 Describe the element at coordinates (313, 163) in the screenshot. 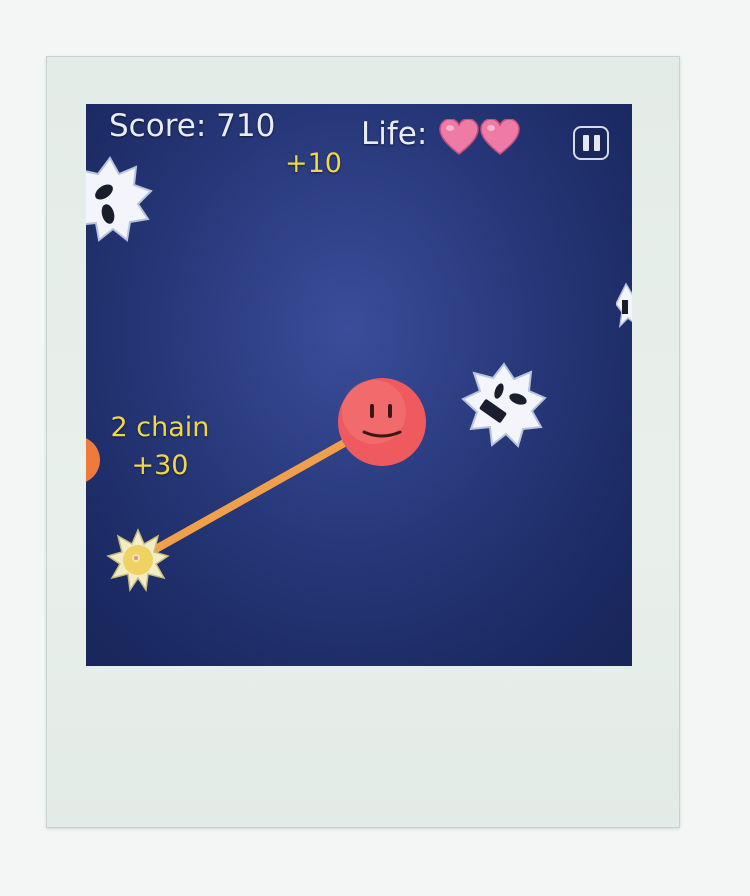

I see `bonus-popup: +10` at that location.